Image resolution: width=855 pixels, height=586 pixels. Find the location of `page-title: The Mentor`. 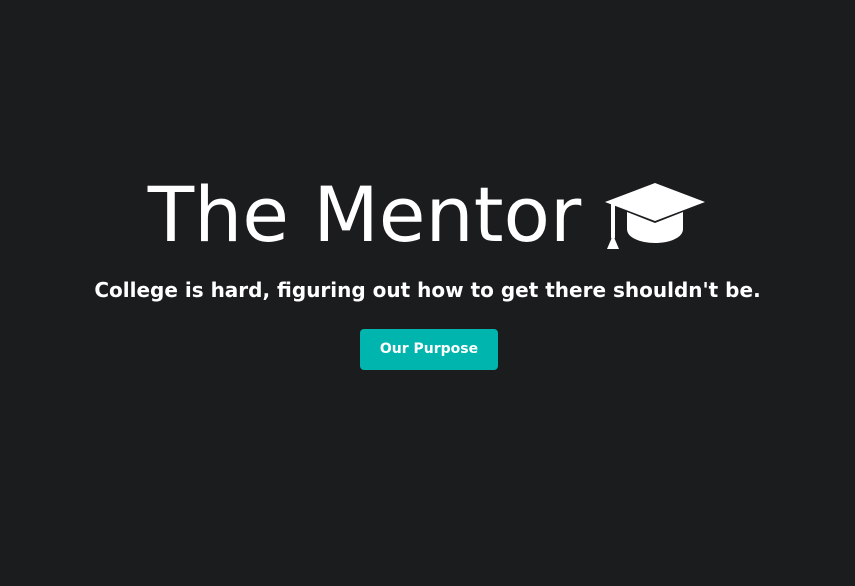

page-title: The Mentor is located at coordinates (364, 214).